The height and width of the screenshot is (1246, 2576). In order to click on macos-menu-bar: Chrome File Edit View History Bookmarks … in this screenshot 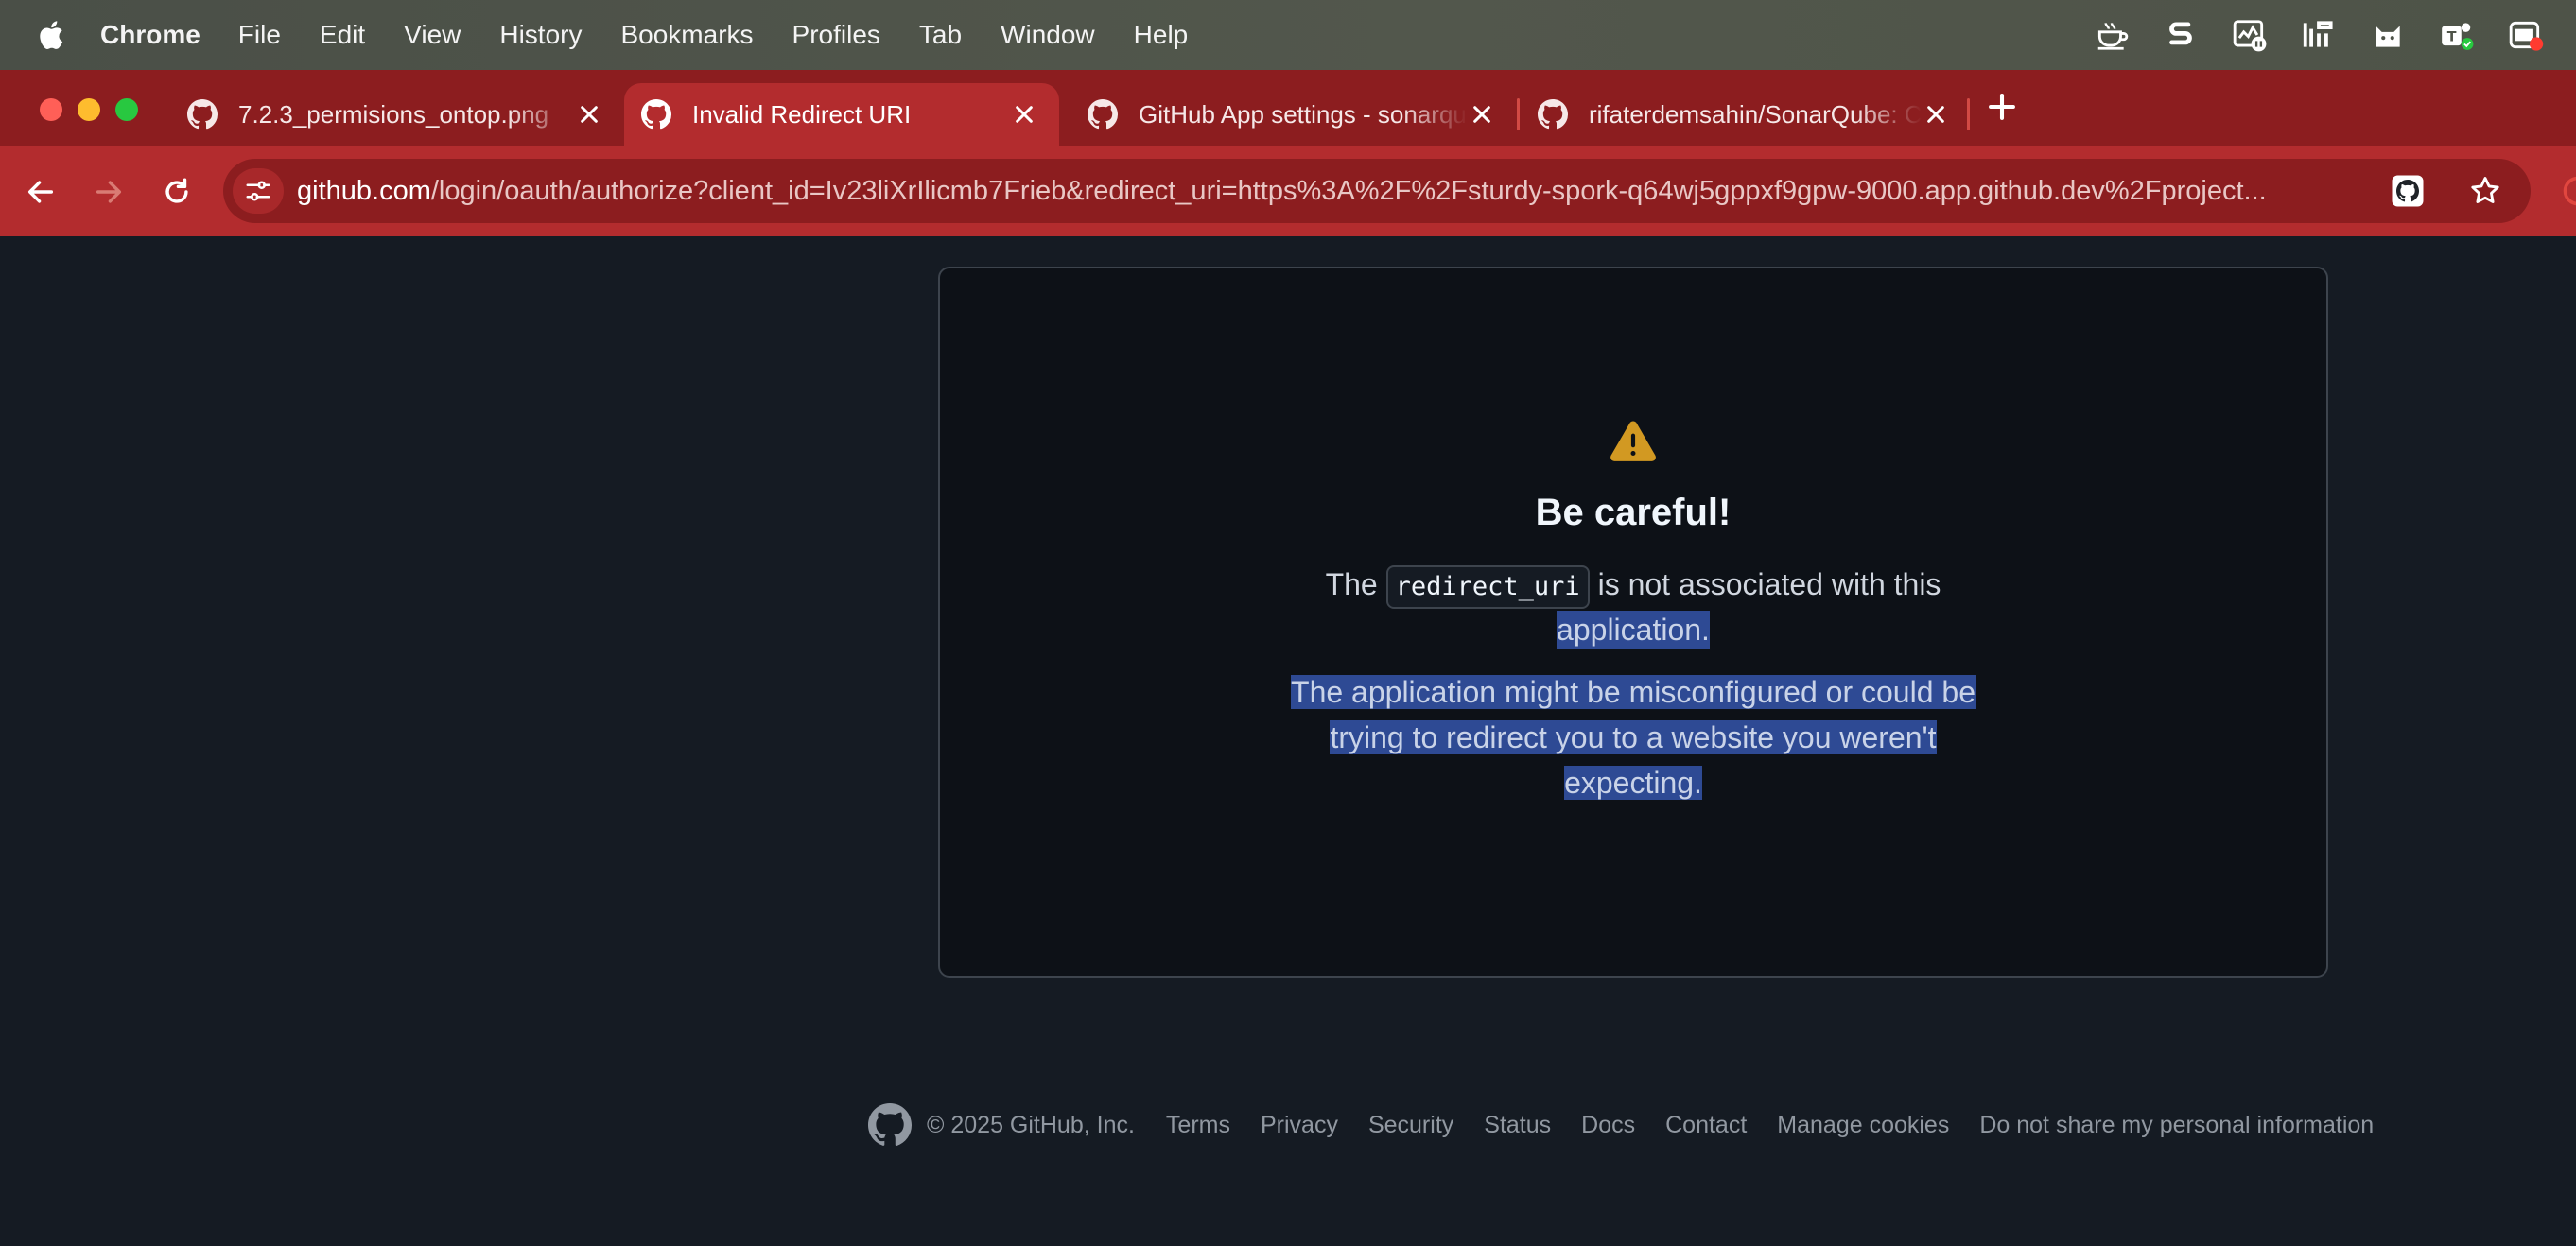, I will do `click(1288, 35)`.